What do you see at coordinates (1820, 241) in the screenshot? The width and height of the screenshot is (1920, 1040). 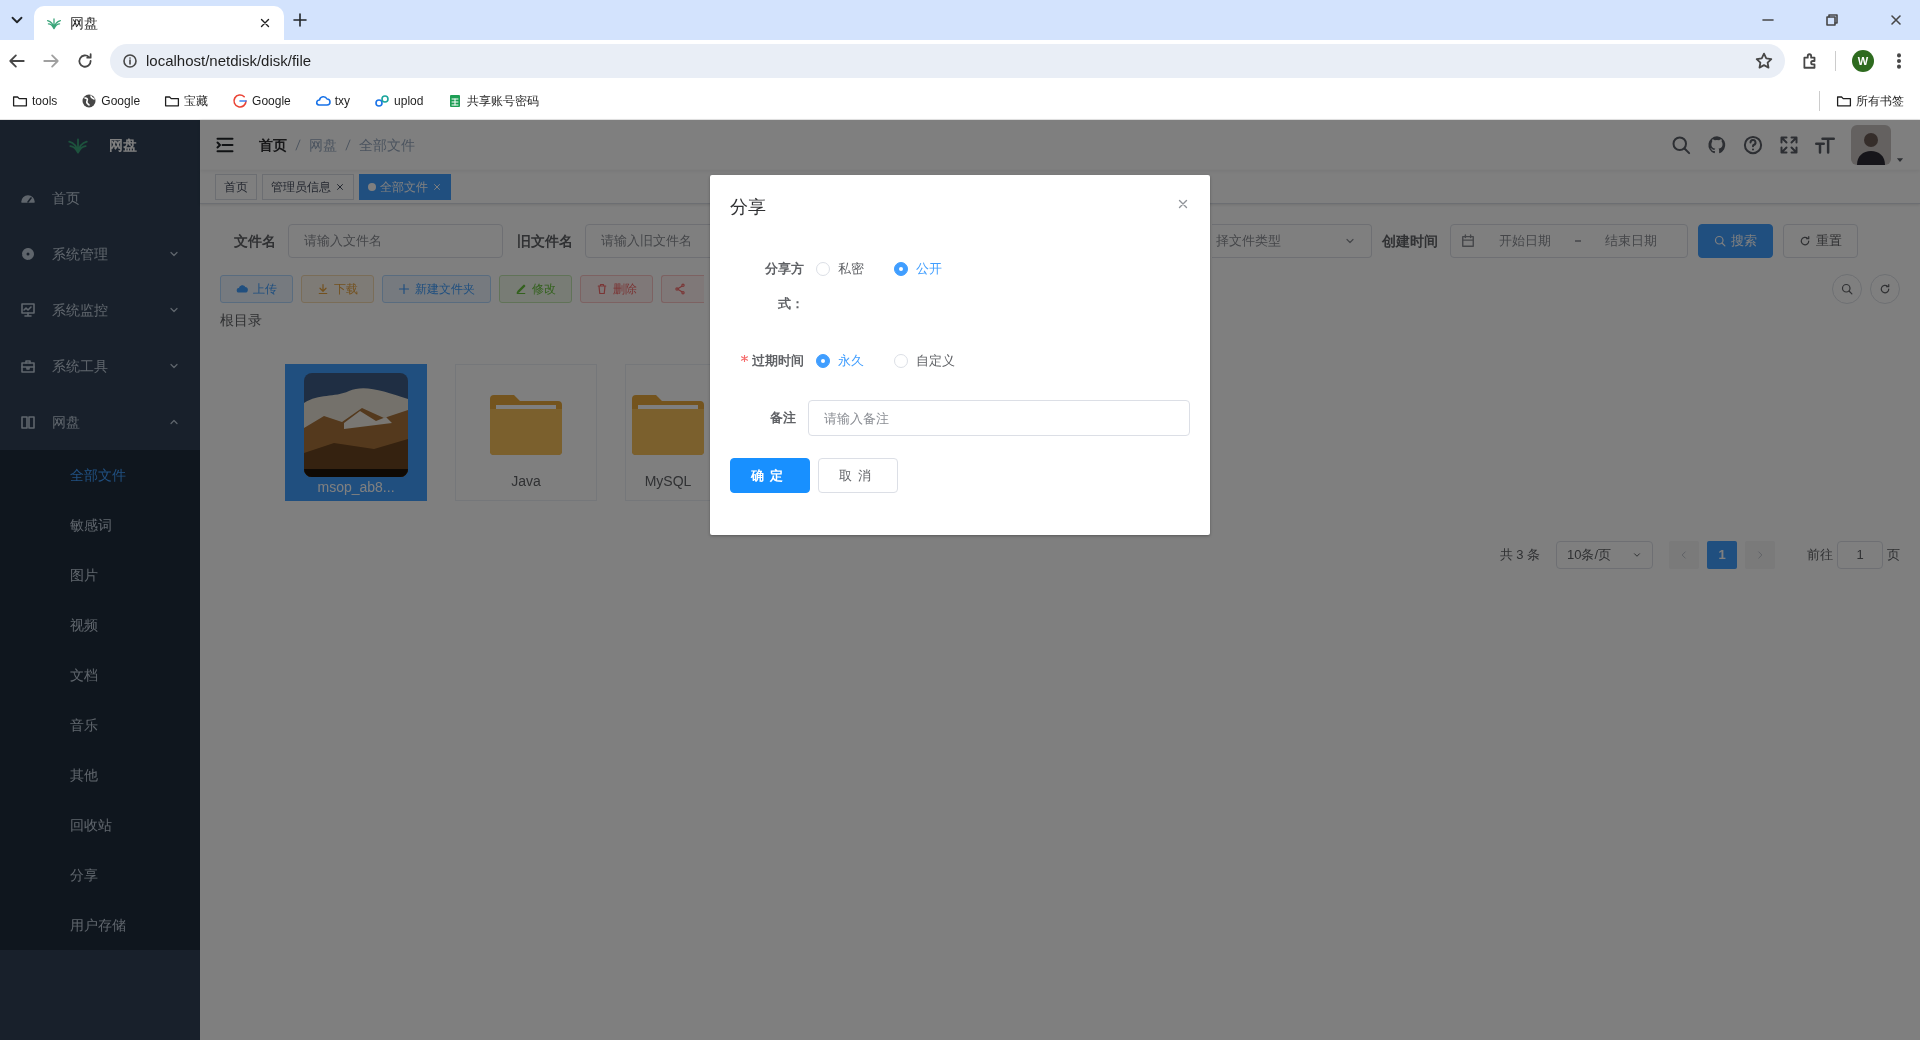 I see `reset-button: 重置` at bounding box center [1820, 241].